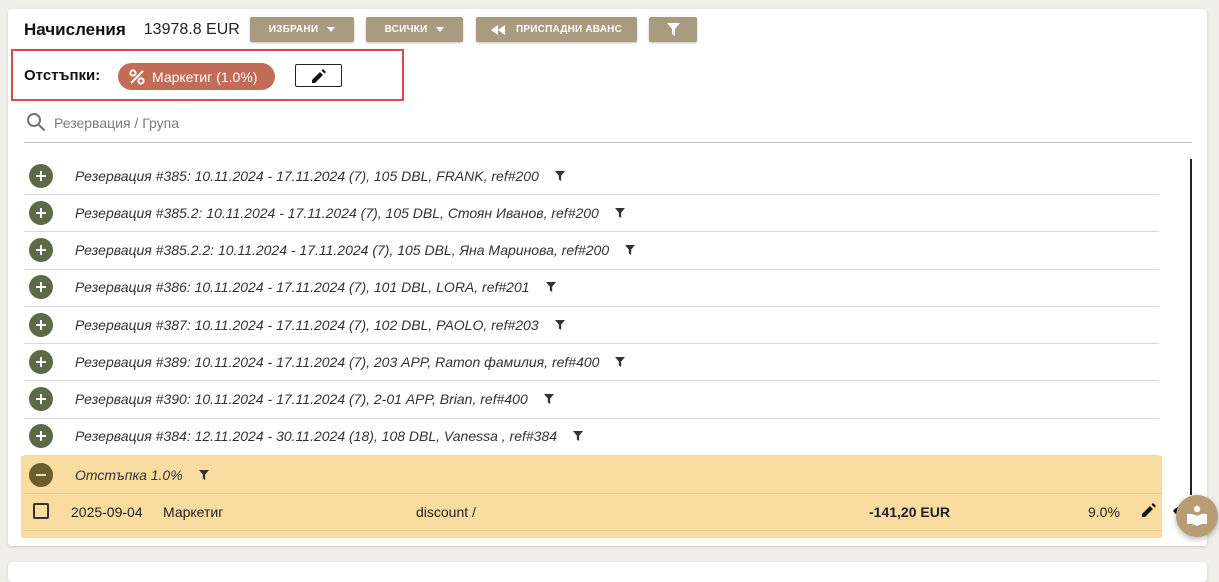 The image size is (1219, 582). I want to click on help-book-button, so click(1197, 516).